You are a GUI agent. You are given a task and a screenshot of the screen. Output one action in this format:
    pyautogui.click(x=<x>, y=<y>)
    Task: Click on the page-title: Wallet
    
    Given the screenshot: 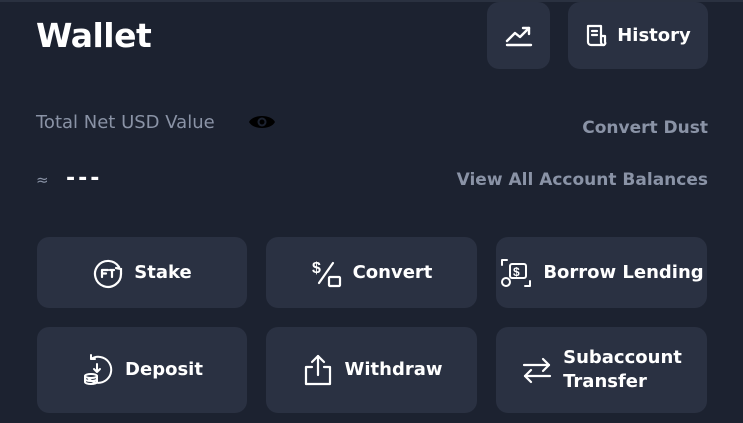 What is the action you would take?
    pyautogui.click(x=94, y=35)
    